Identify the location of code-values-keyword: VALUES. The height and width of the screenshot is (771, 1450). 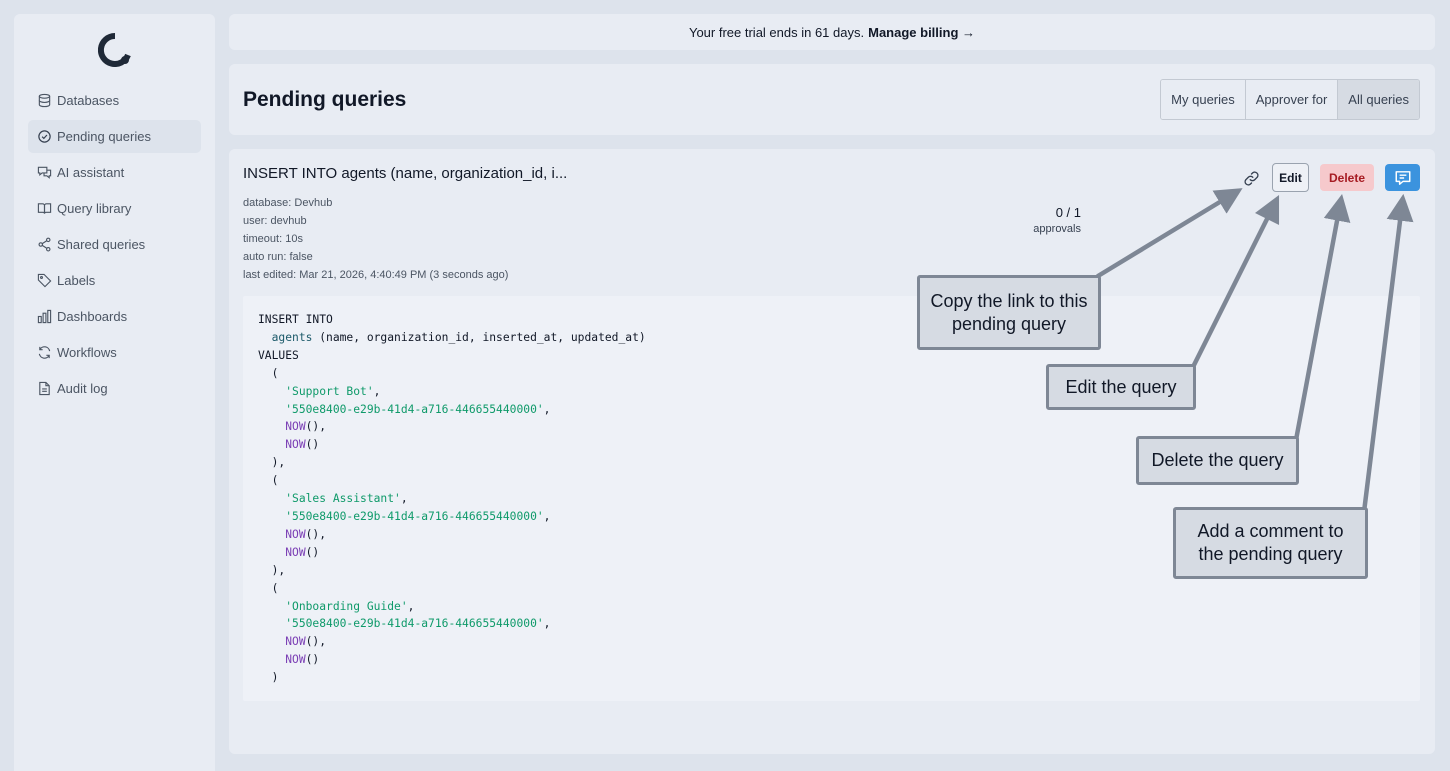
(278, 355).